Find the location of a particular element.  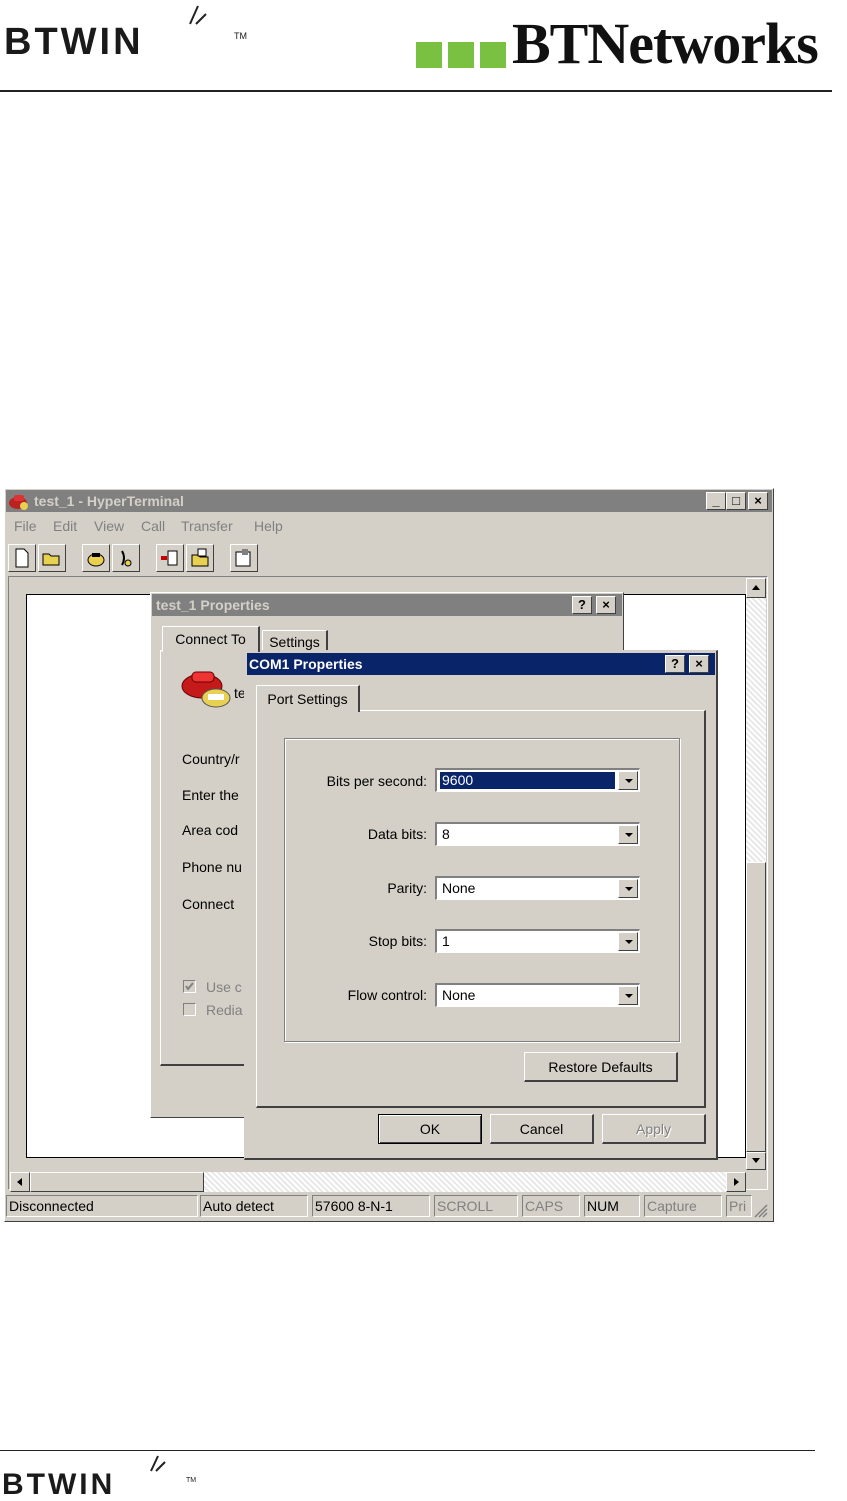

footer-btwin-logo-text: BTWIN is located at coordinates (59, 1484).